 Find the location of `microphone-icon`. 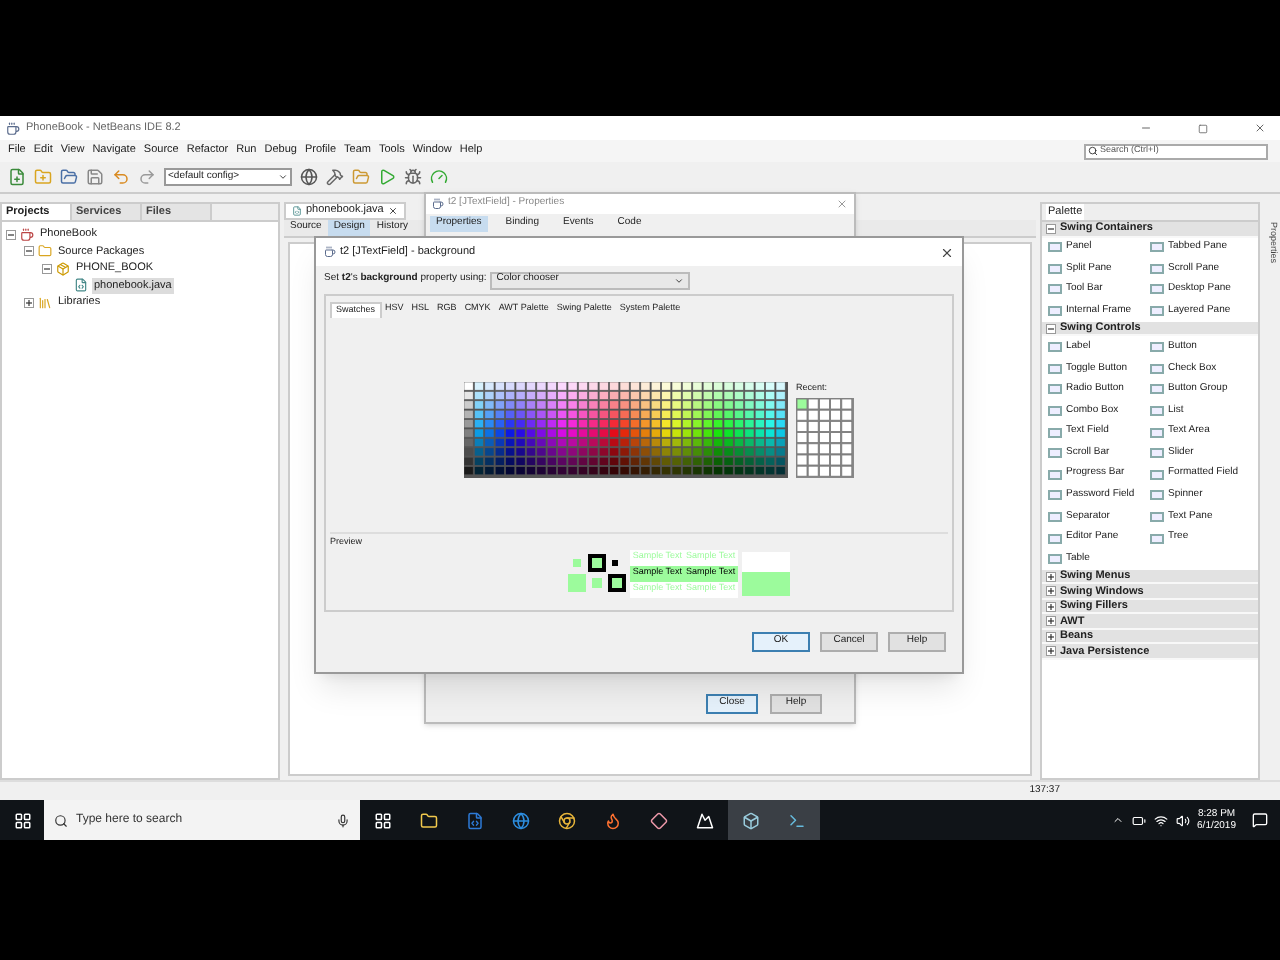

microphone-icon is located at coordinates (343, 820).